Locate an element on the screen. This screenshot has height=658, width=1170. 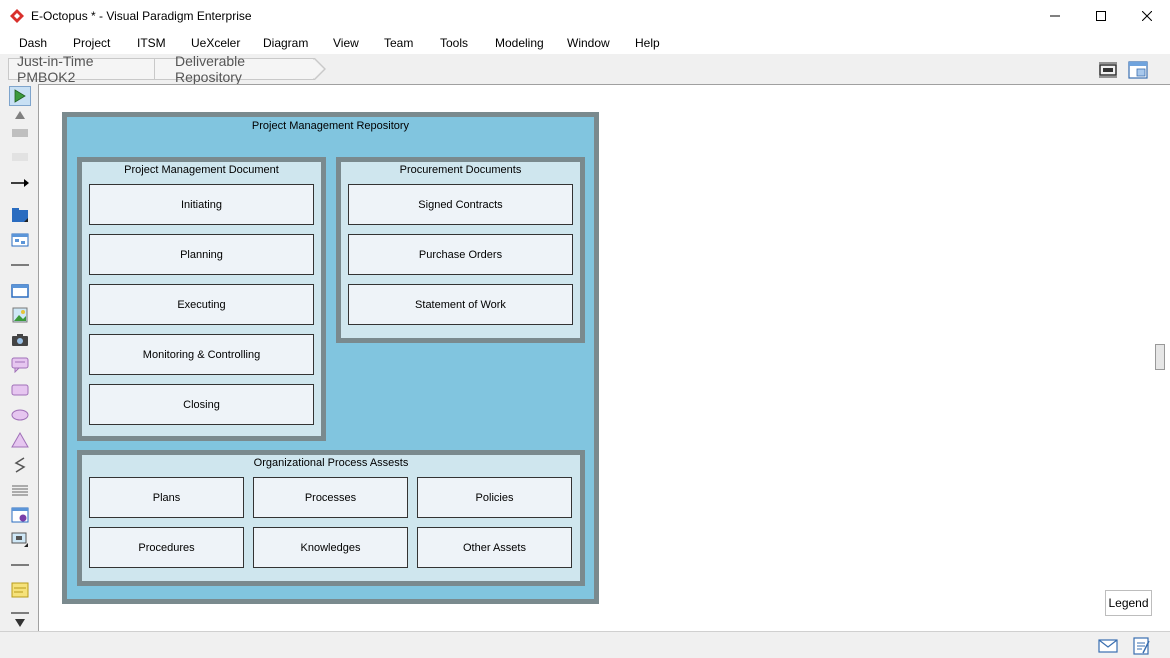
menu-tools: Tools is located at coordinates (454, 43).